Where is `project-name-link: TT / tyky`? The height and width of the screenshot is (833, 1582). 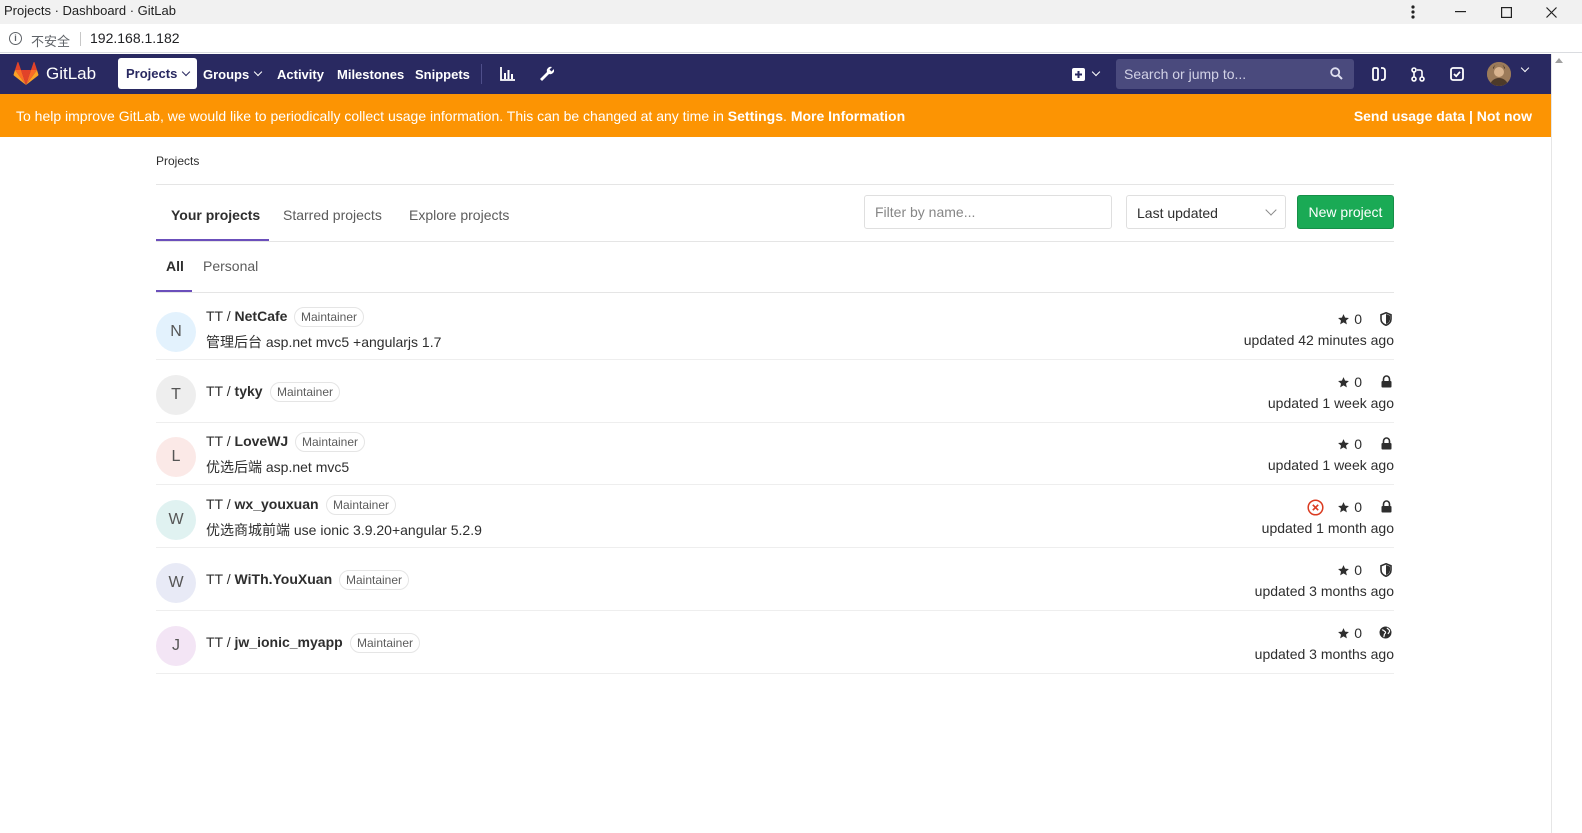 project-name-link: TT / tyky is located at coordinates (234, 391).